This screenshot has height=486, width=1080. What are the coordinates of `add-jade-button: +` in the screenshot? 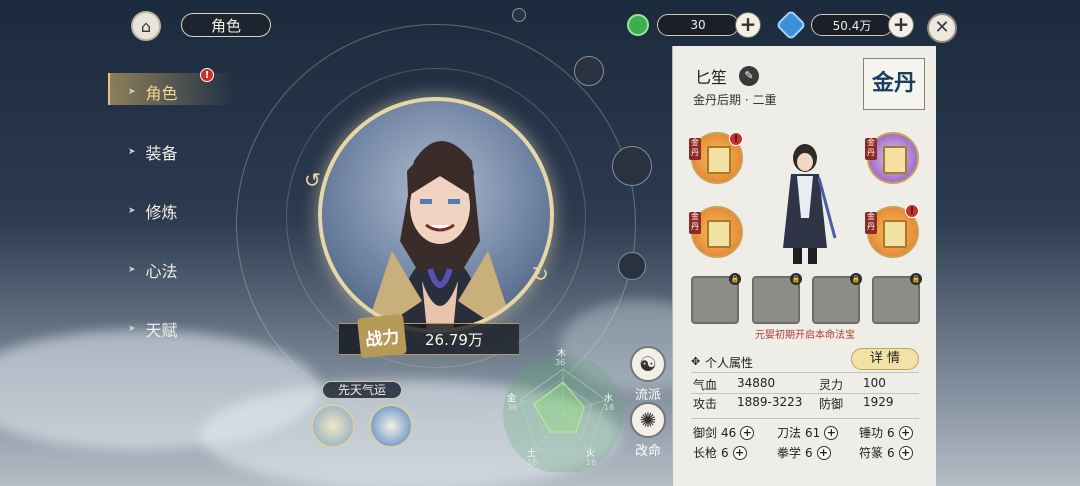 It's located at (748, 25).